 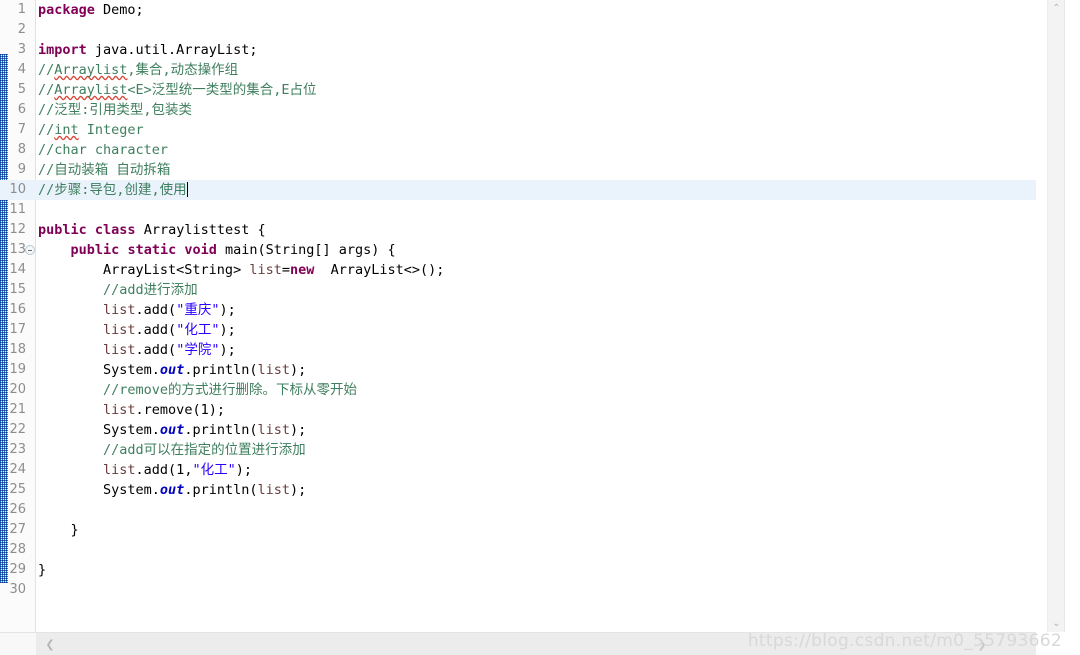 What do you see at coordinates (214, 470) in the screenshot?
I see `code-token: "化工"` at bounding box center [214, 470].